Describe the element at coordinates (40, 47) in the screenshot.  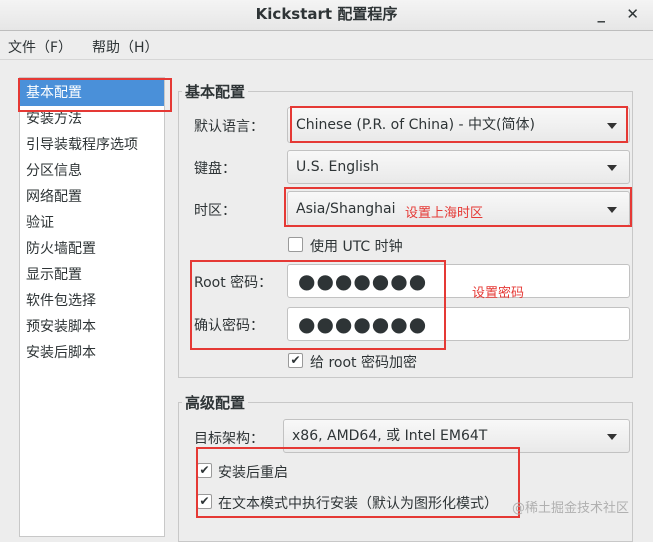
I see `menu-file: 文件（F）` at that location.